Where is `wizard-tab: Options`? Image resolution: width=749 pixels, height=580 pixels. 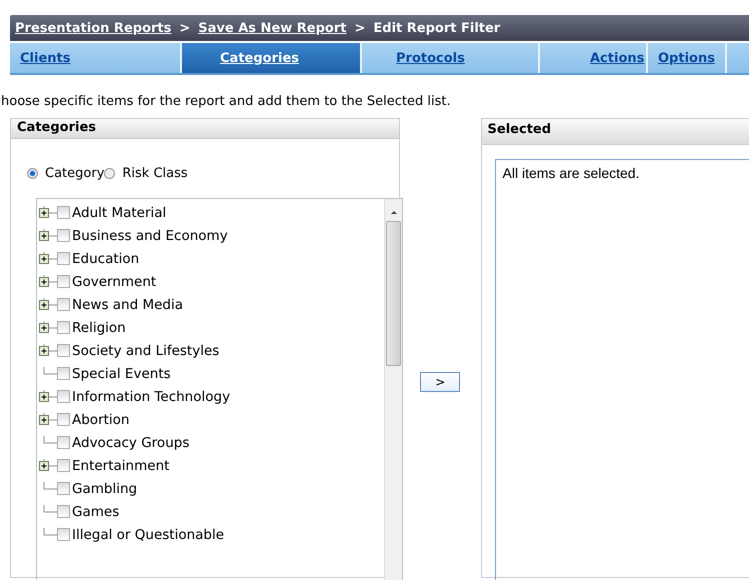 wizard-tab: Options is located at coordinates (687, 58).